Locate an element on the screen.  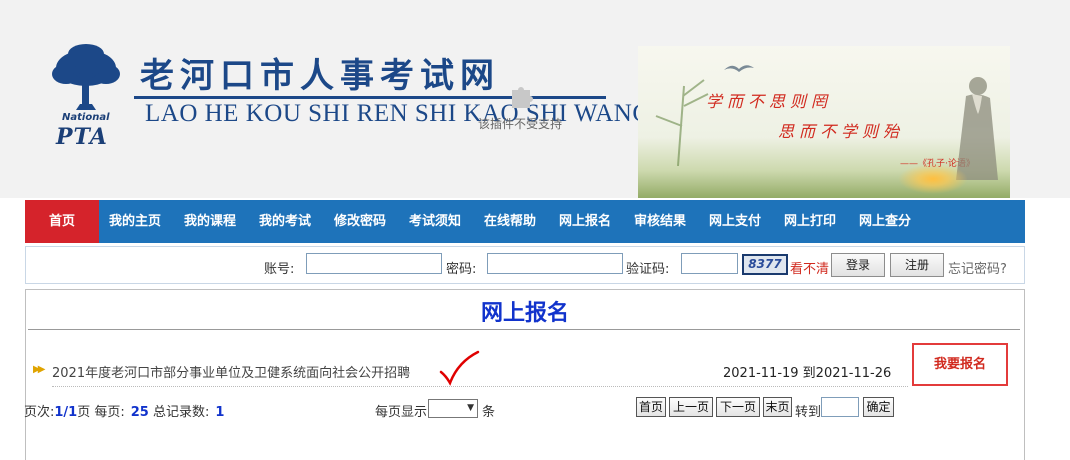
prev-page-button: 上一页 is located at coordinates (691, 407).